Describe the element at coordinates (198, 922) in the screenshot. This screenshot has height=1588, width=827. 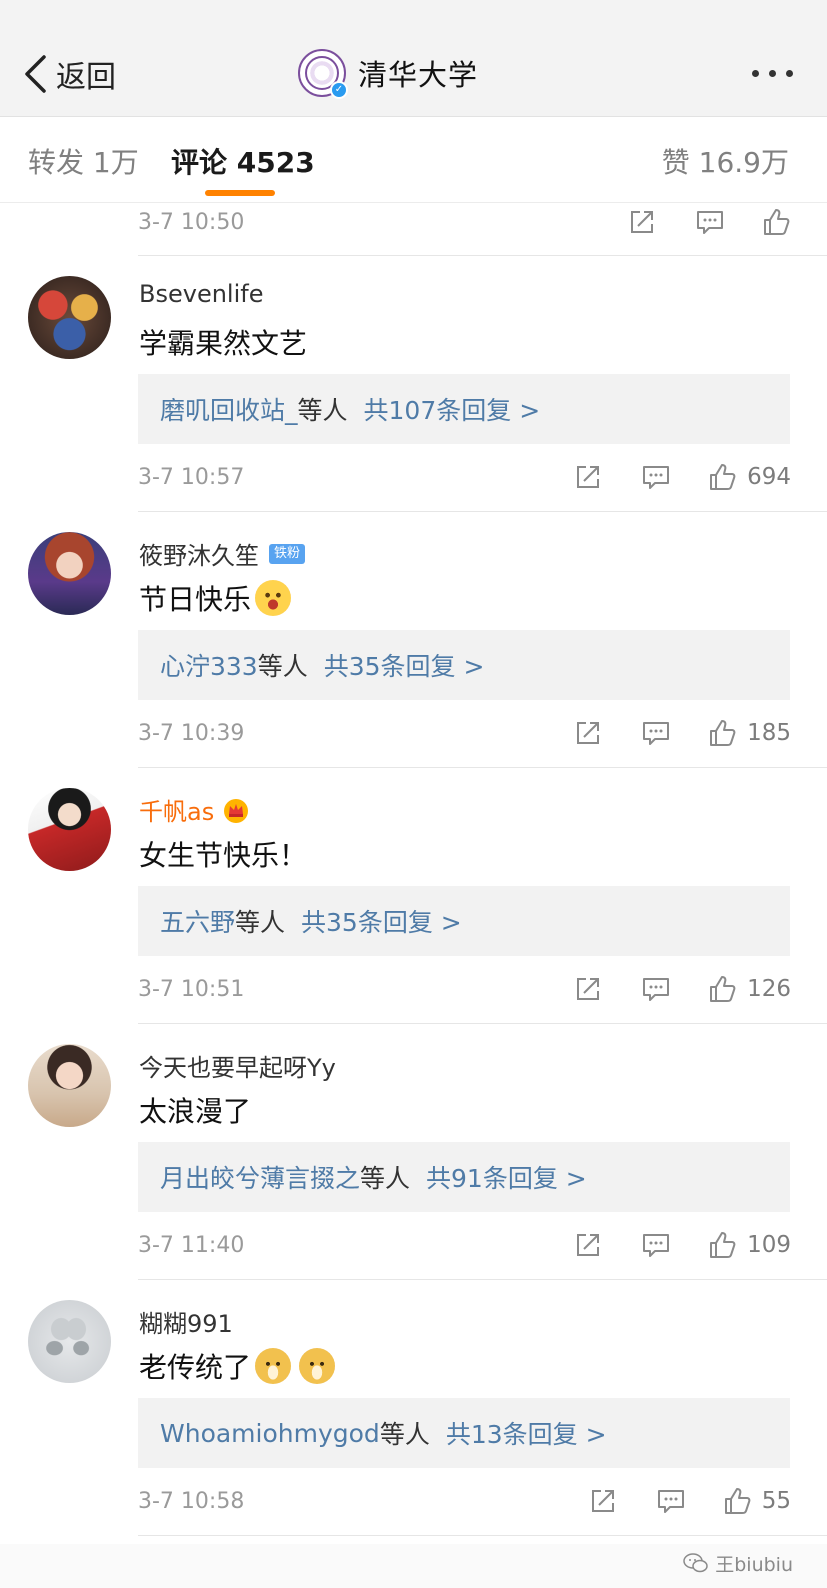
I see `reply-users: 五六野` at that location.